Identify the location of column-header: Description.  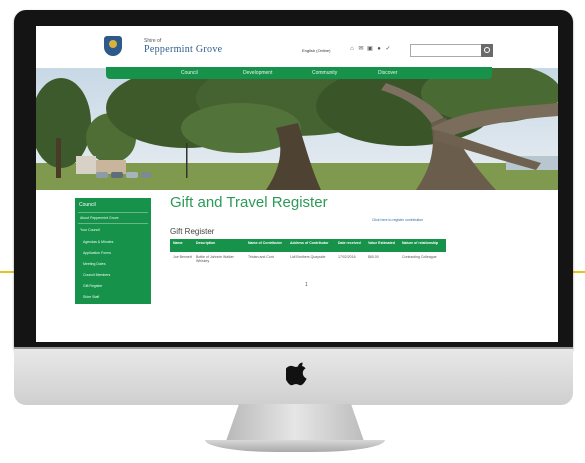
(221, 243).